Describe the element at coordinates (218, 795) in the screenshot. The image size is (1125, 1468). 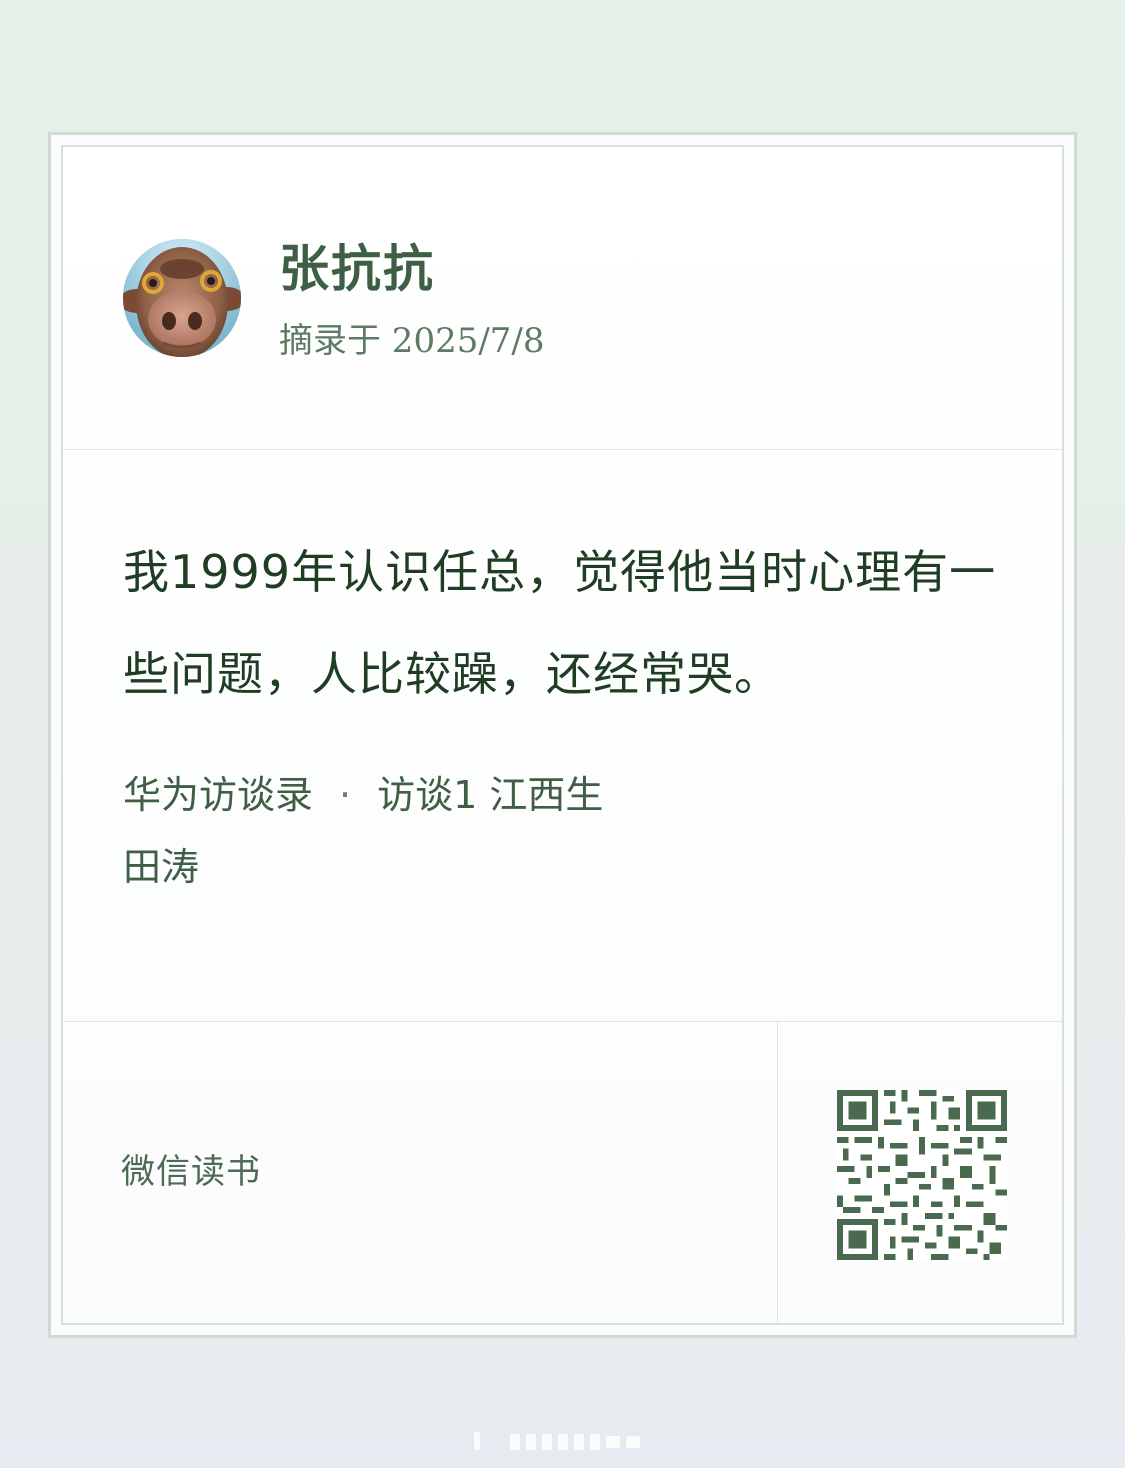
I see `book-title: 华为访谈录` at that location.